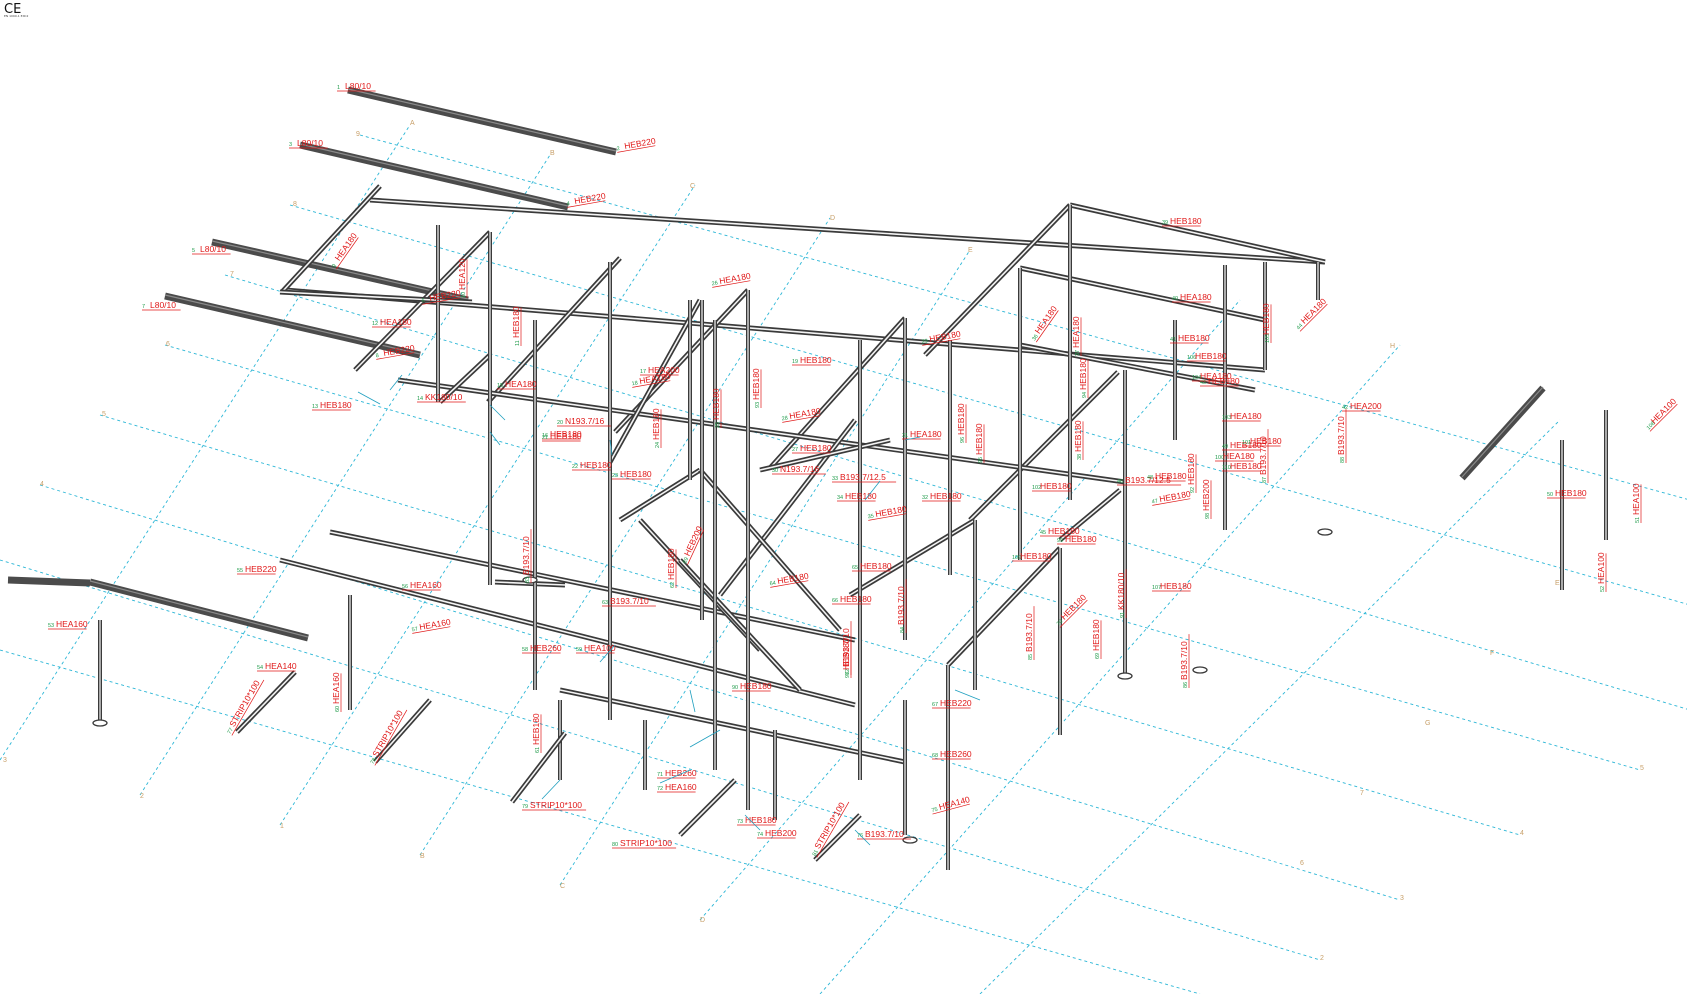  What do you see at coordinates (277, 666) in the screenshot?
I see `member-tag: 54 HEA140` at bounding box center [277, 666].